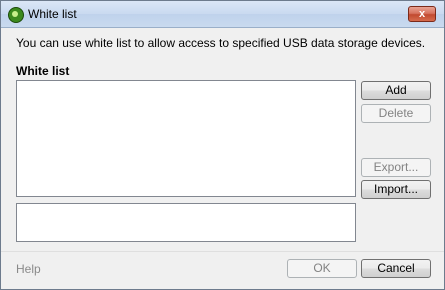 This screenshot has height=290, width=445. Describe the element at coordinates (396, 90) in the screenshot. I see `add-button: Add` at that location.